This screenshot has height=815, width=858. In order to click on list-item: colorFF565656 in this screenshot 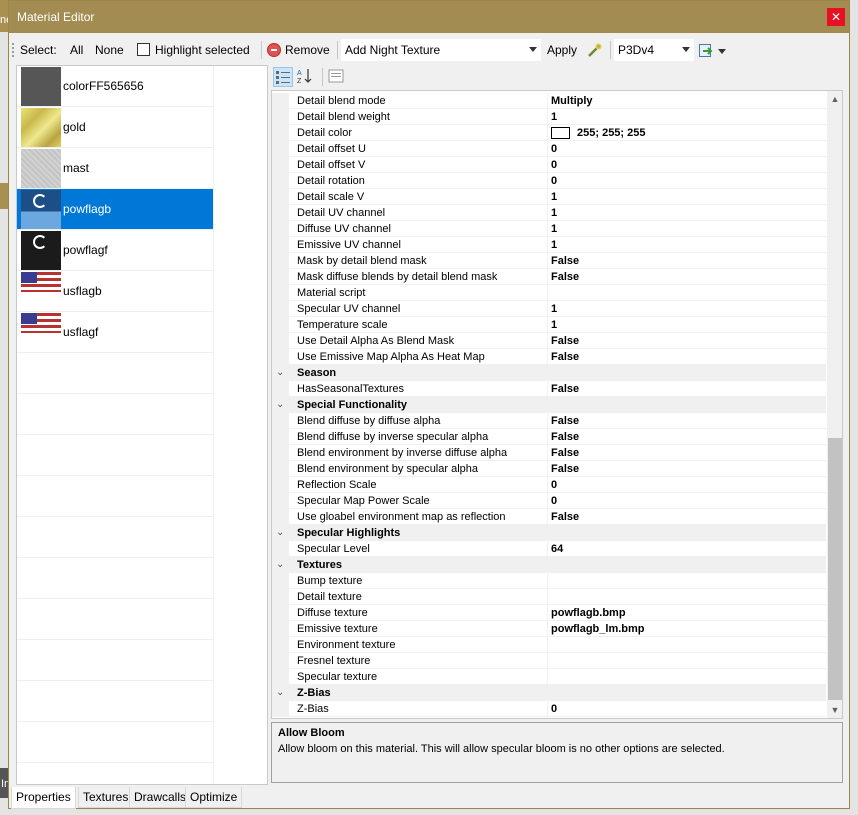, I will do `click(115, 86)`.